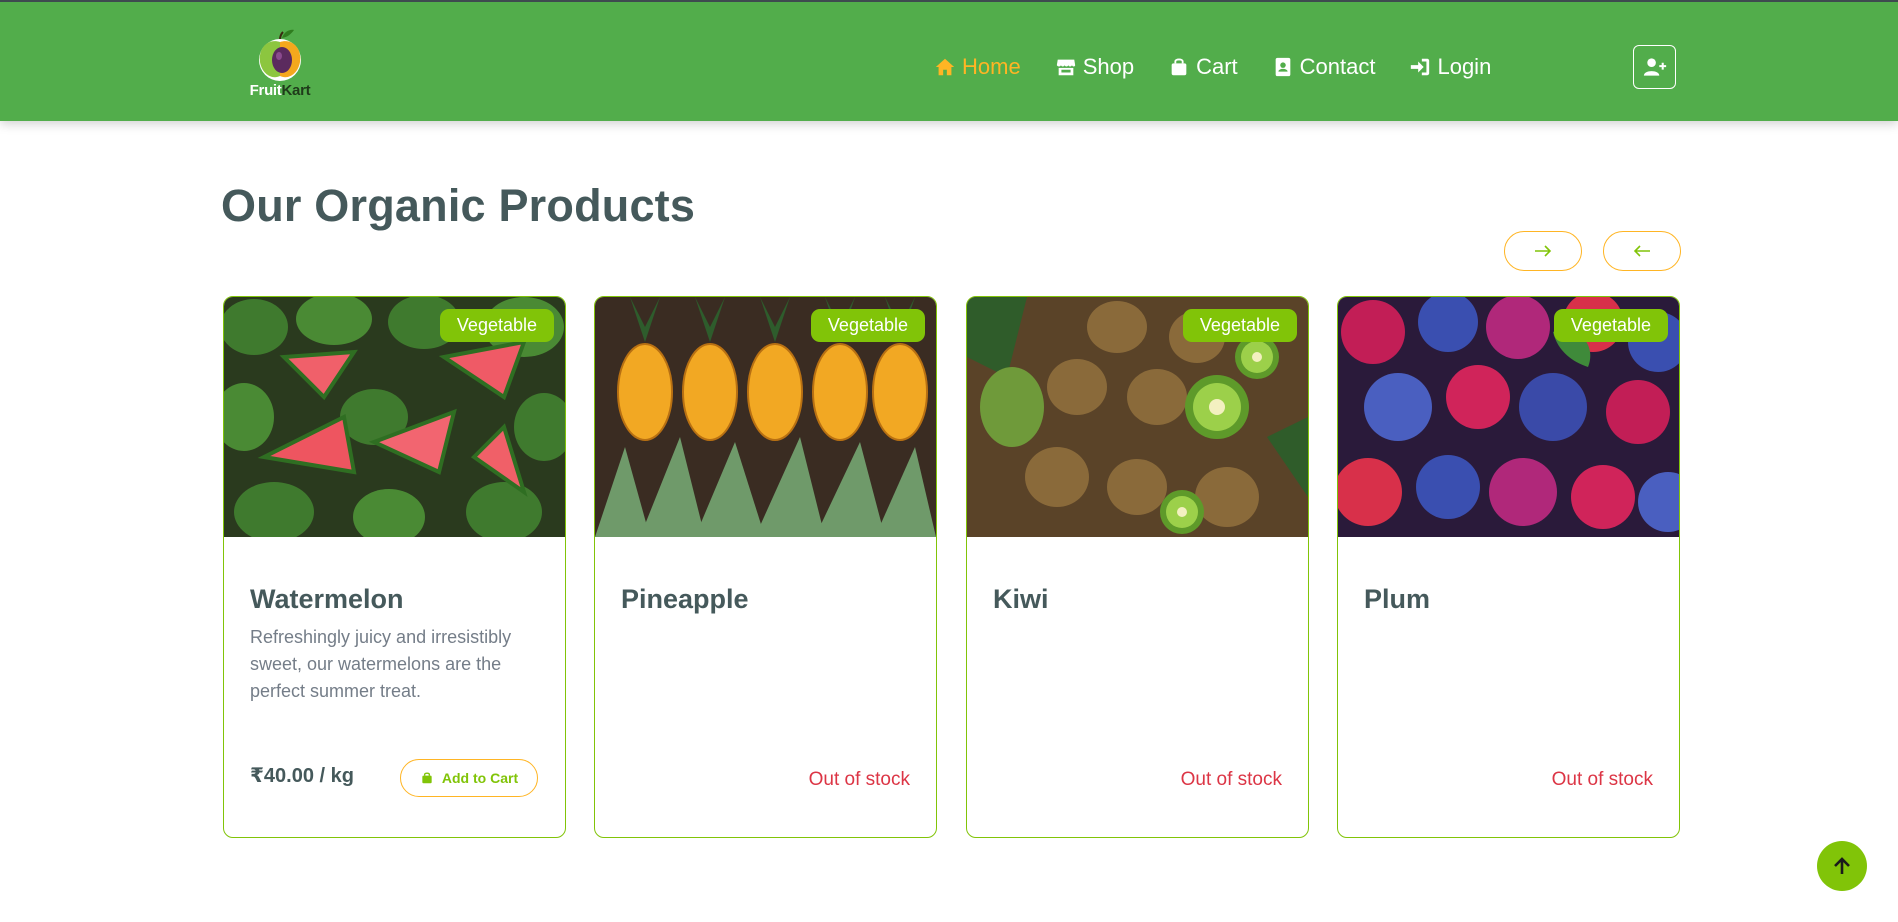 This screenshot has height=922, width=1898. I want to click on home-icon, so click(945, 67).